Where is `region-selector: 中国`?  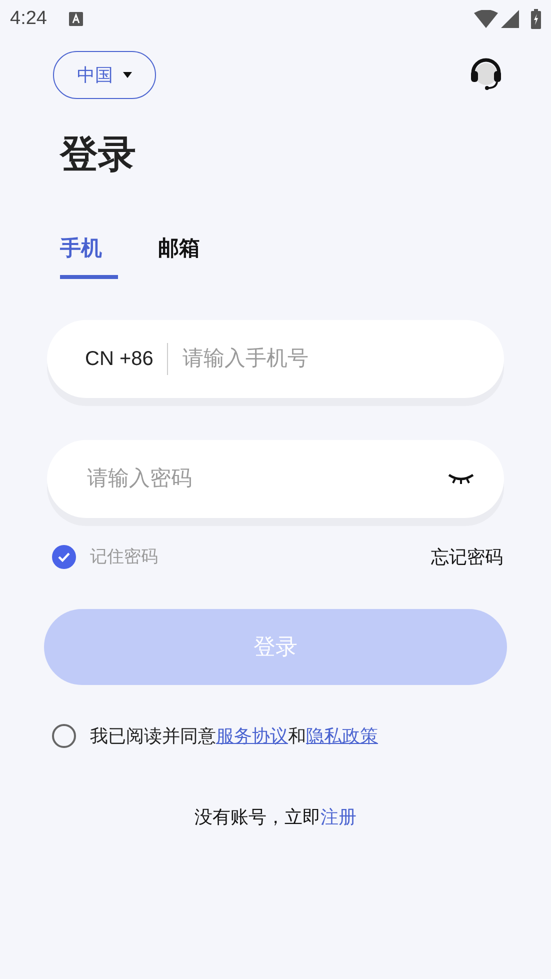
region-selector: 中国 is located at coordinates (104, 75).